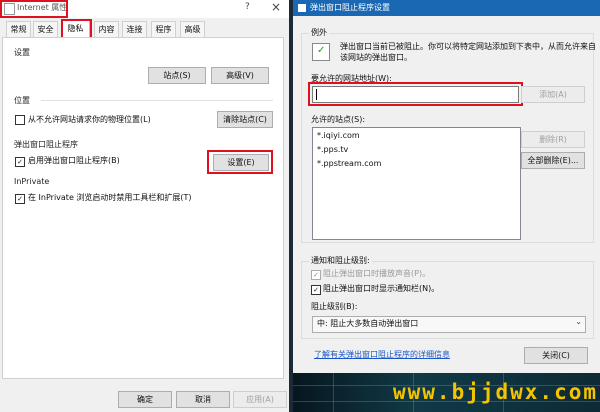 The height and width of the screenshot is (412, 600). Describe the element at coordinates (382, 355) in the screenshot. I see `learn-more-link: 了解有关弹出窗口阻止程序的详细信息` at that location.